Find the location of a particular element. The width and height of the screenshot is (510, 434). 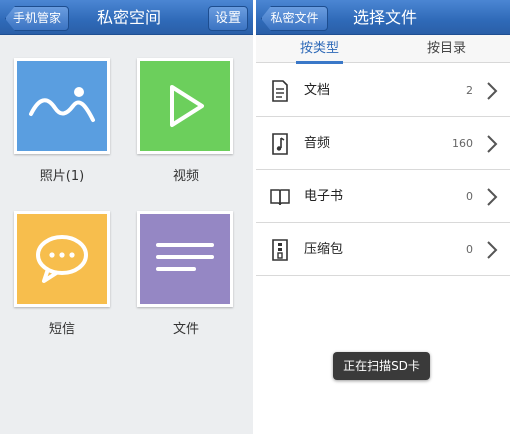

document-icon is located at coordinates (280, 91).